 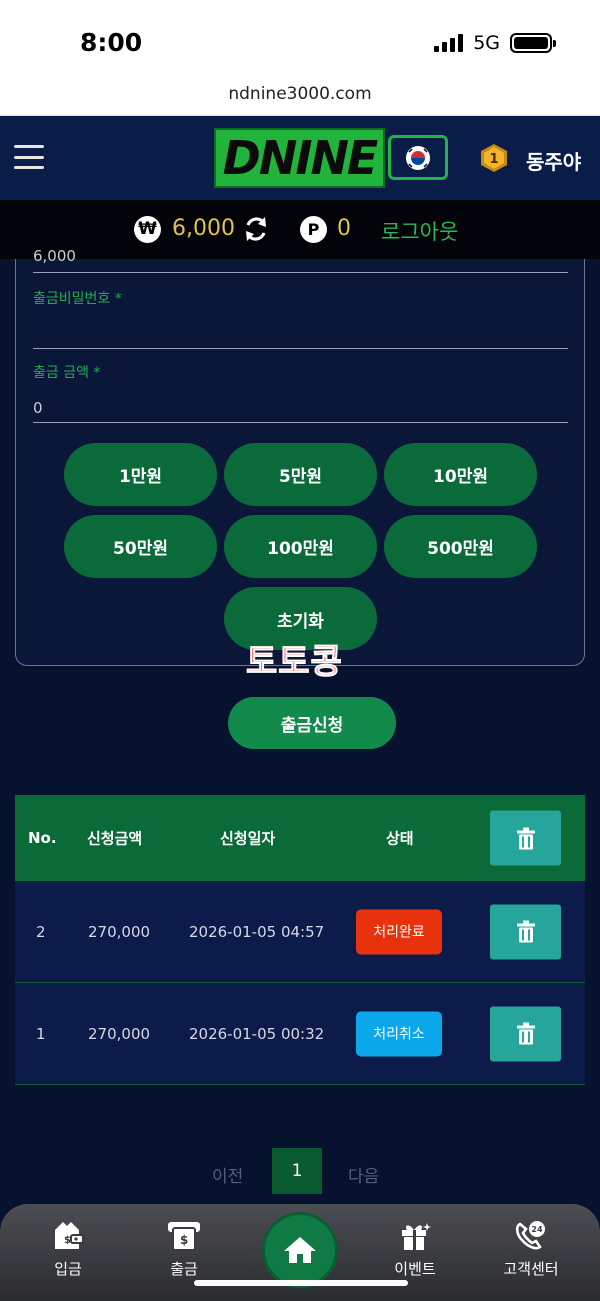 What do you see at coordinates (67, 373) in the screenshot?
I see `amount-label: 출금 금액 *` at bounding box center [67, 373].